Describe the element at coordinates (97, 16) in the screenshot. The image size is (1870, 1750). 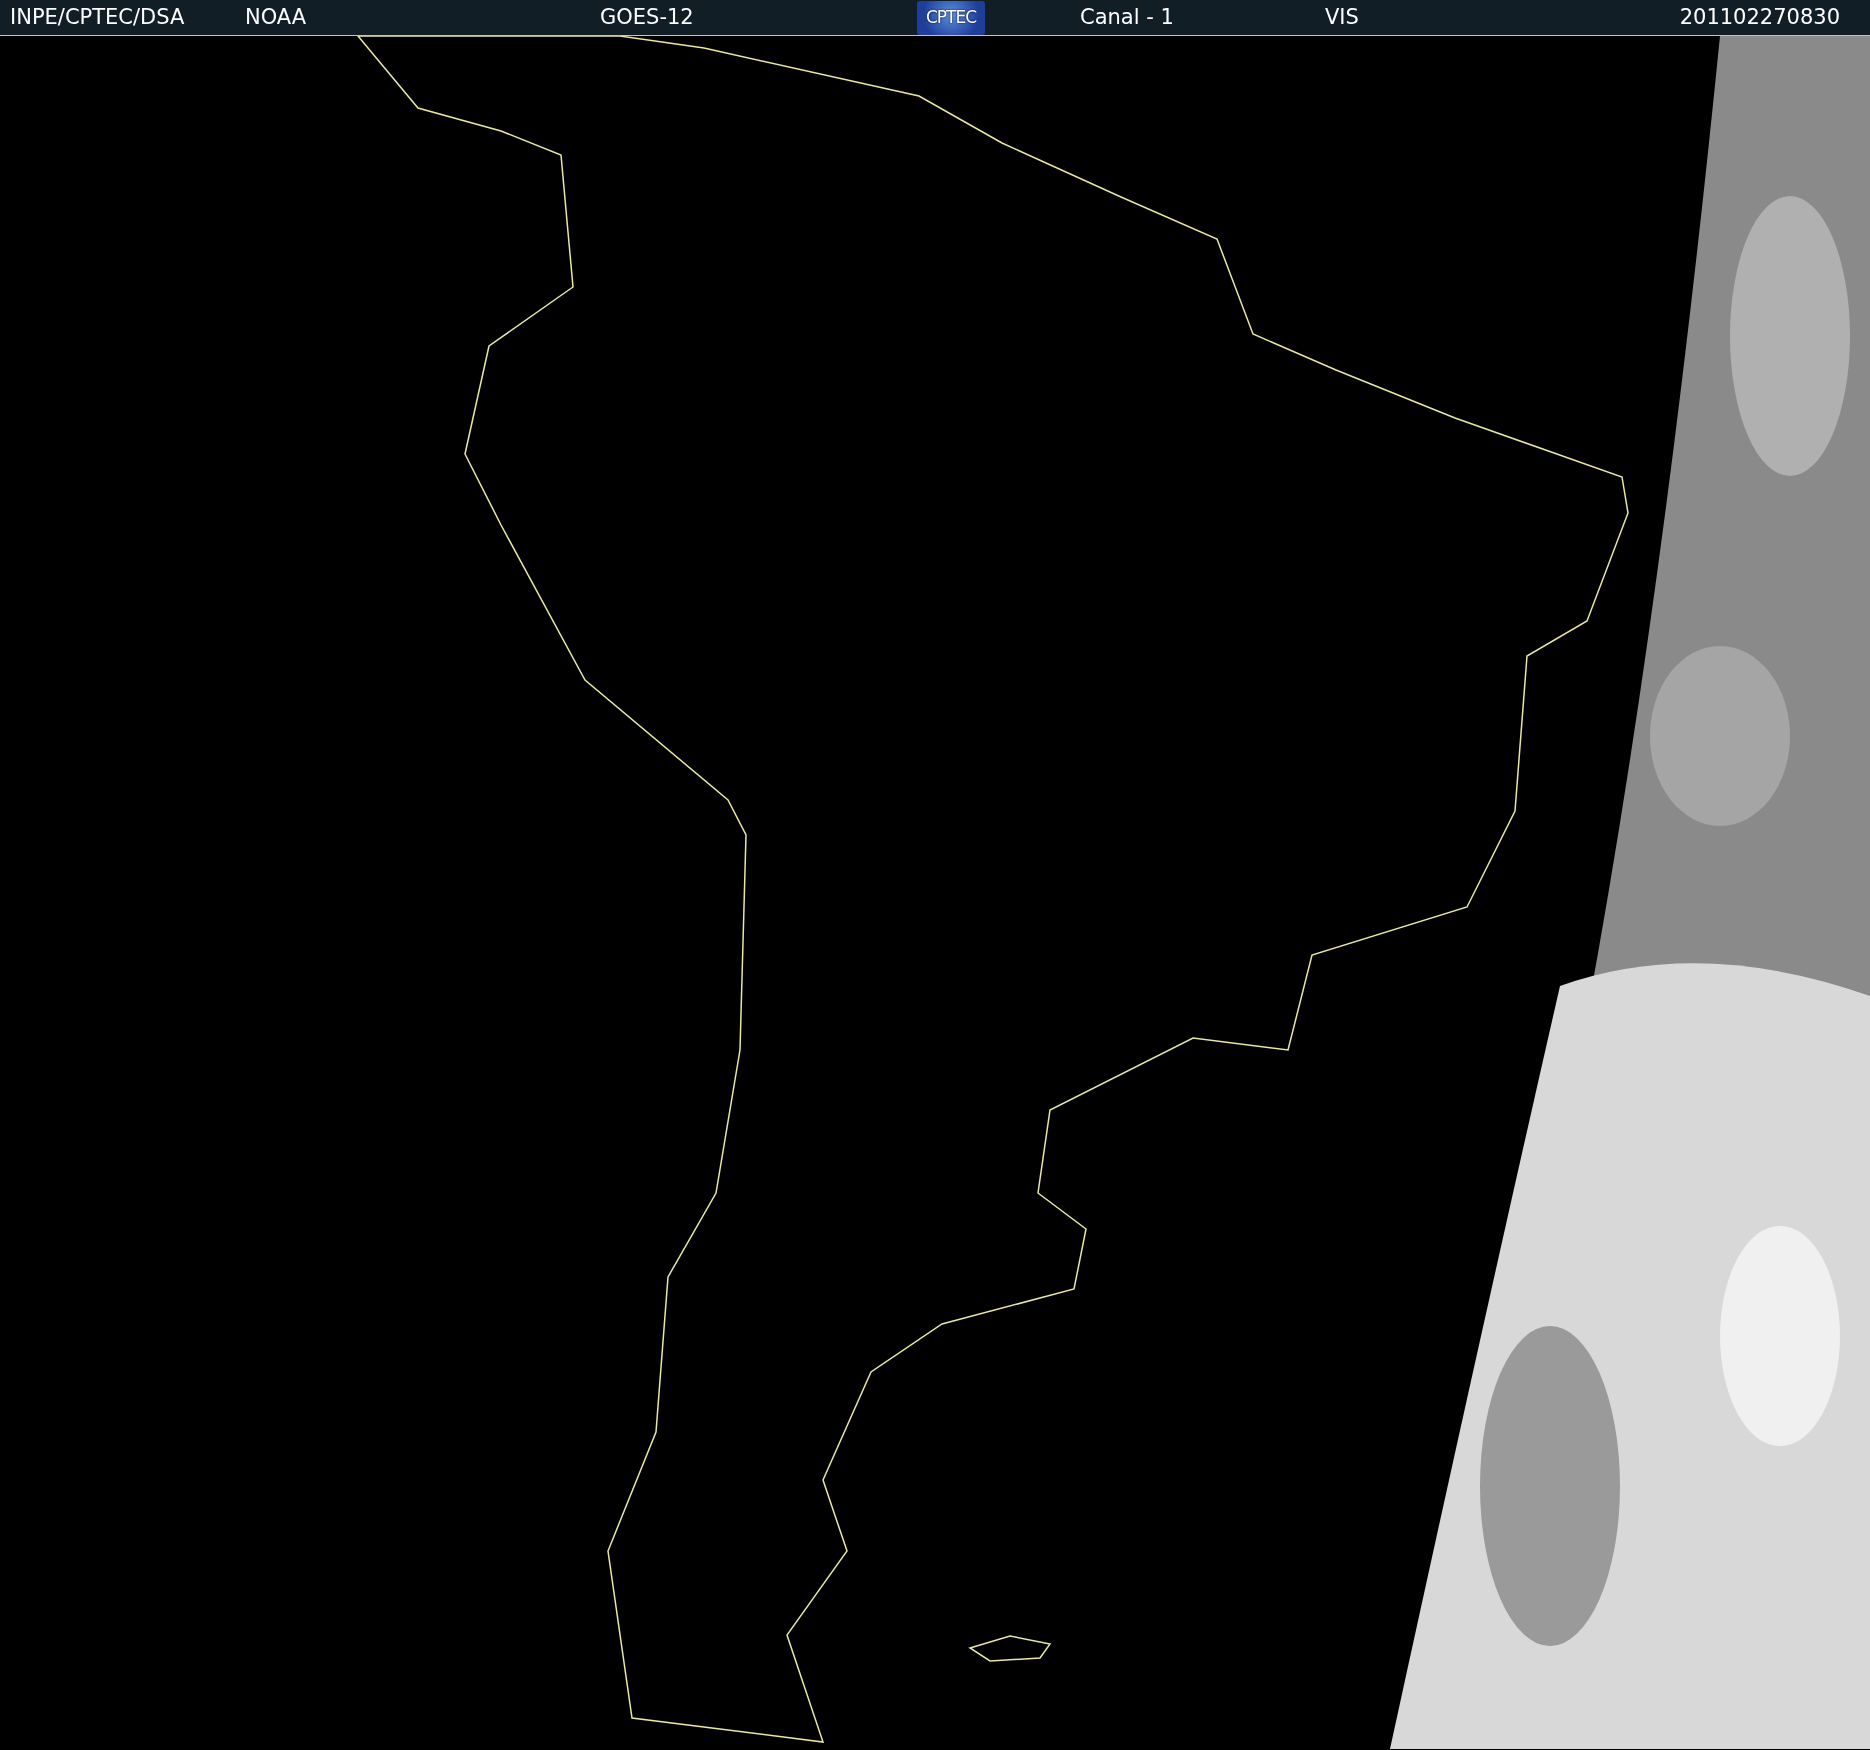
I see `source-label: INPE/CPTEC/DSA` at that location.